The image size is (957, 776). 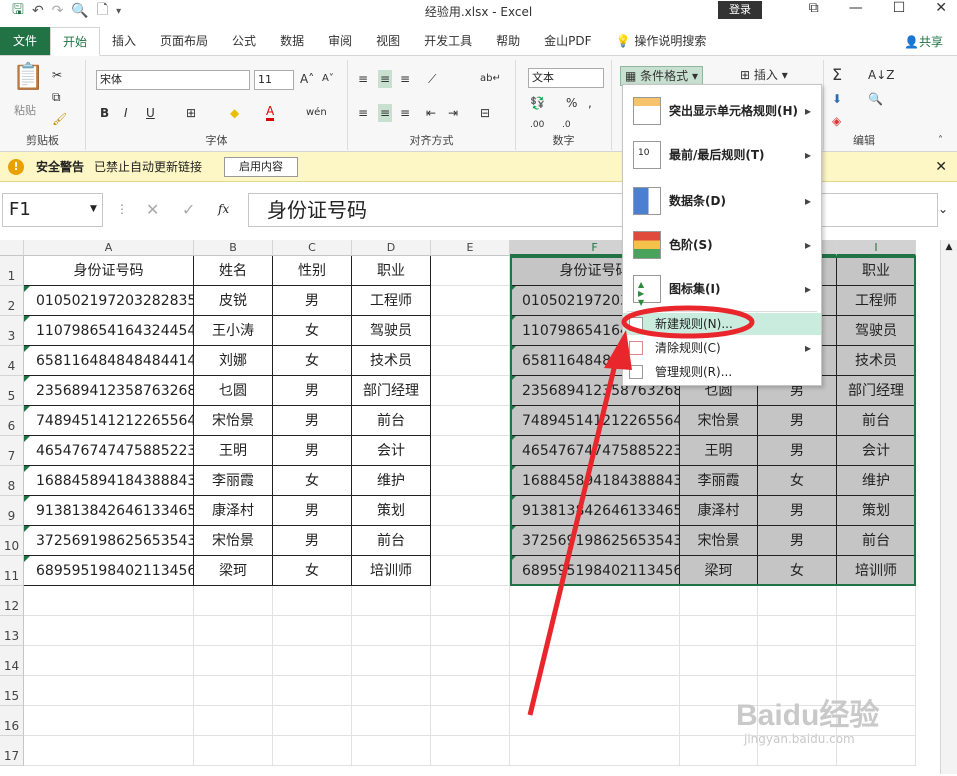 I want to click on watermark: Baidu经验, so click(x=808, y=715).